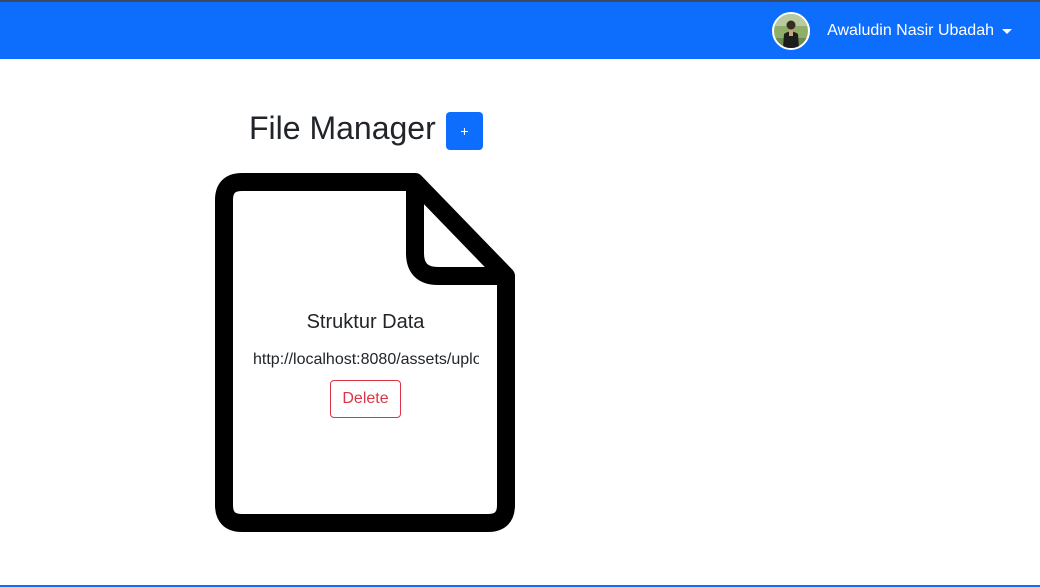  I want to click on user-dropdown-toggle: Awaludin Nasir Ubadah, so click(892, 30).